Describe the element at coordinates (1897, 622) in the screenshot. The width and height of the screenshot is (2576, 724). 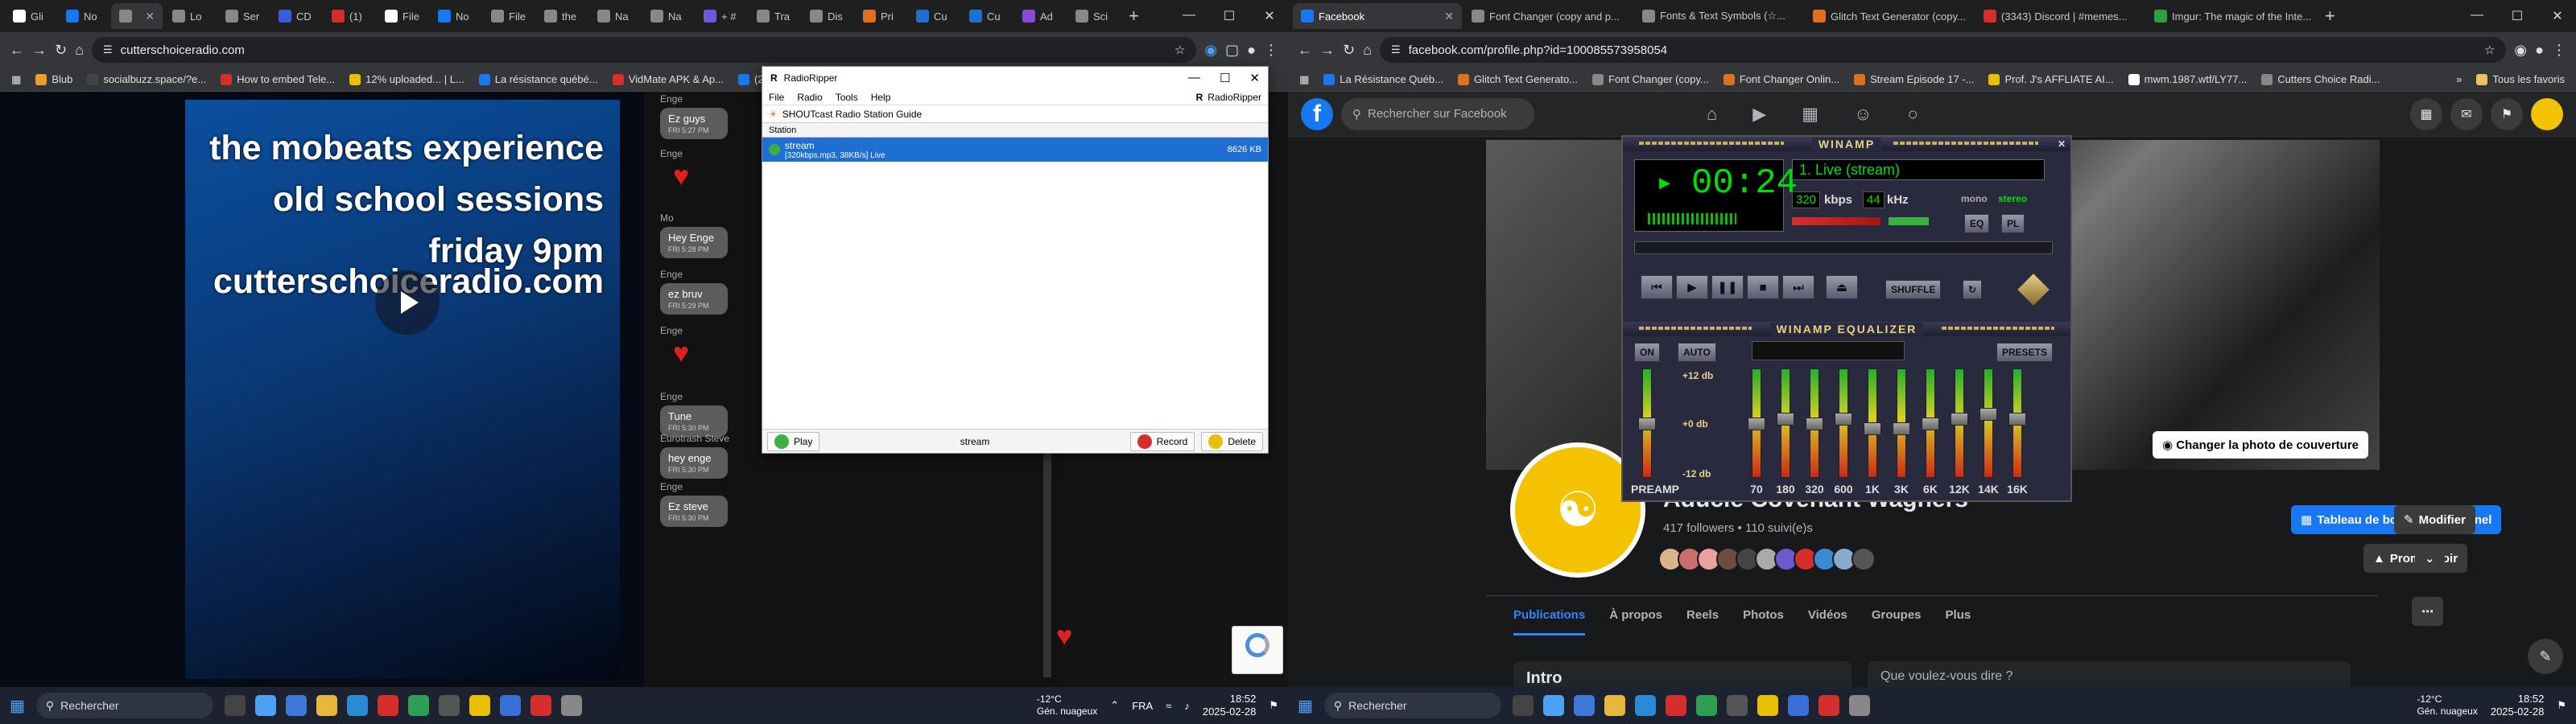
I see `profile-tab: Groupes` at that location.